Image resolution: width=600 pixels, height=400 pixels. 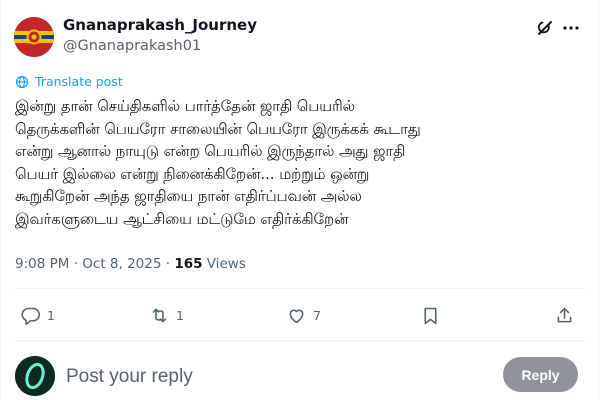 I want to click on bookmark-action-button, so click(x=430, y=315).